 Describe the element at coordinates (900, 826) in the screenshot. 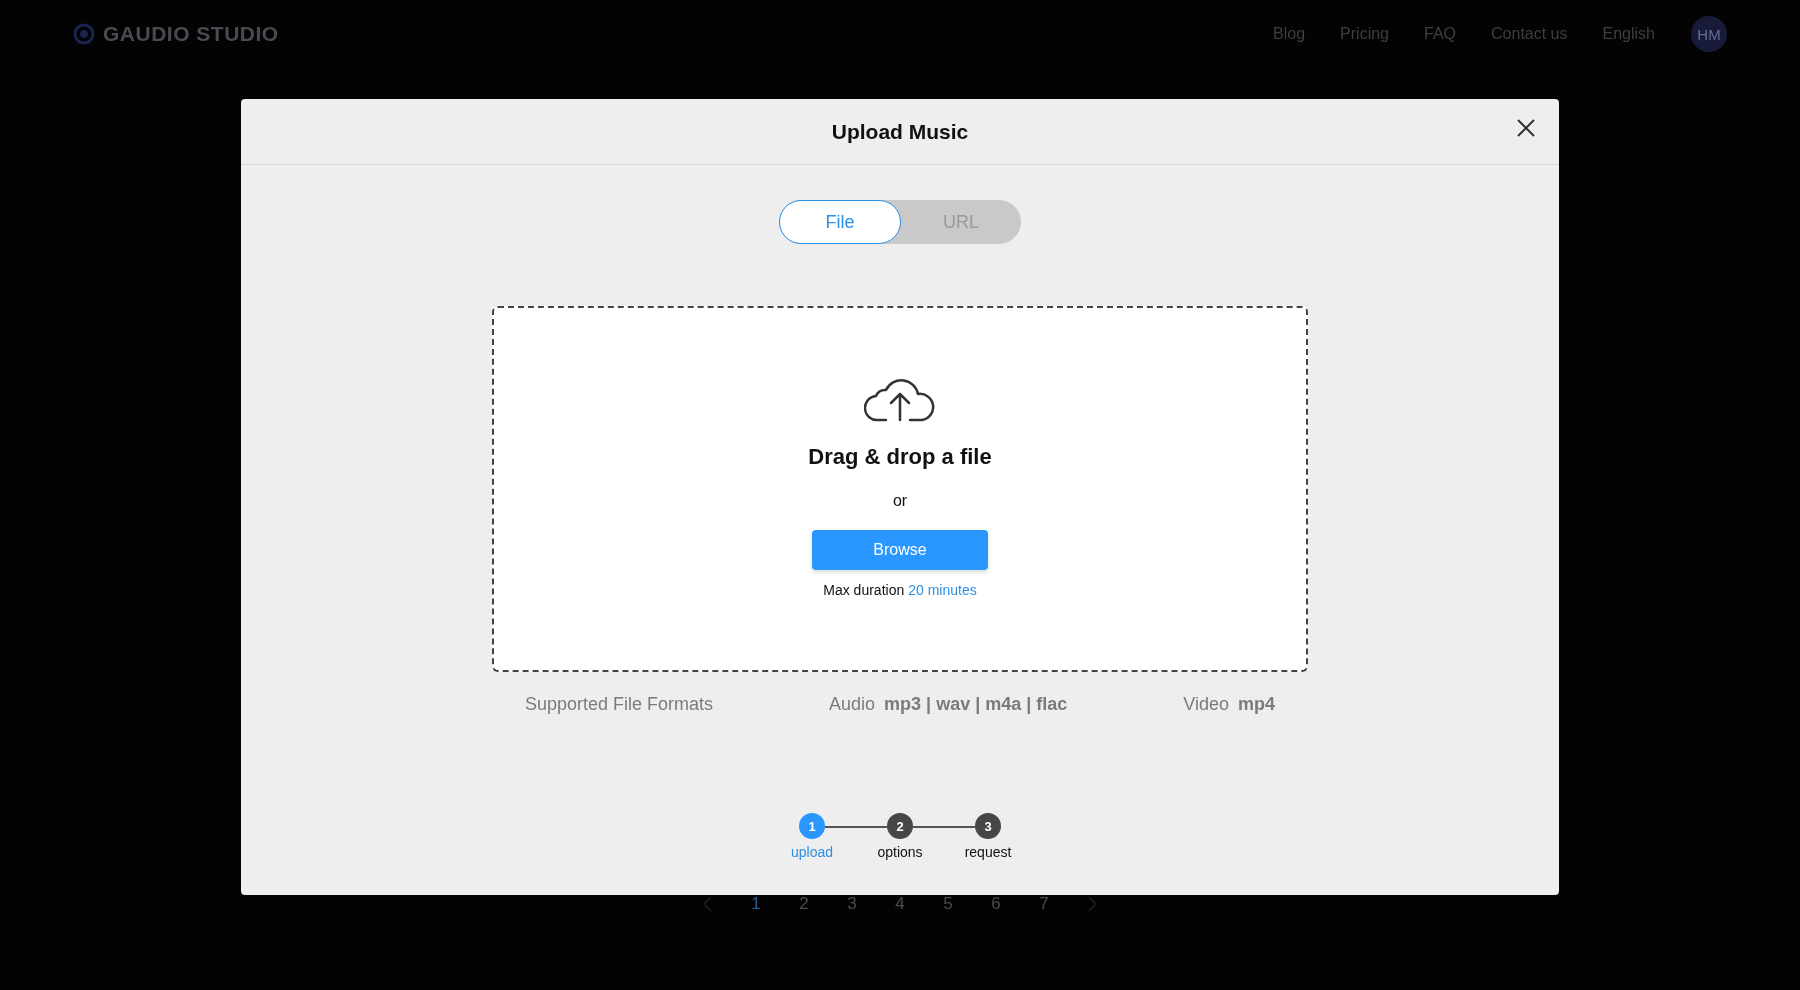

I see `step-number: 2` at that location.